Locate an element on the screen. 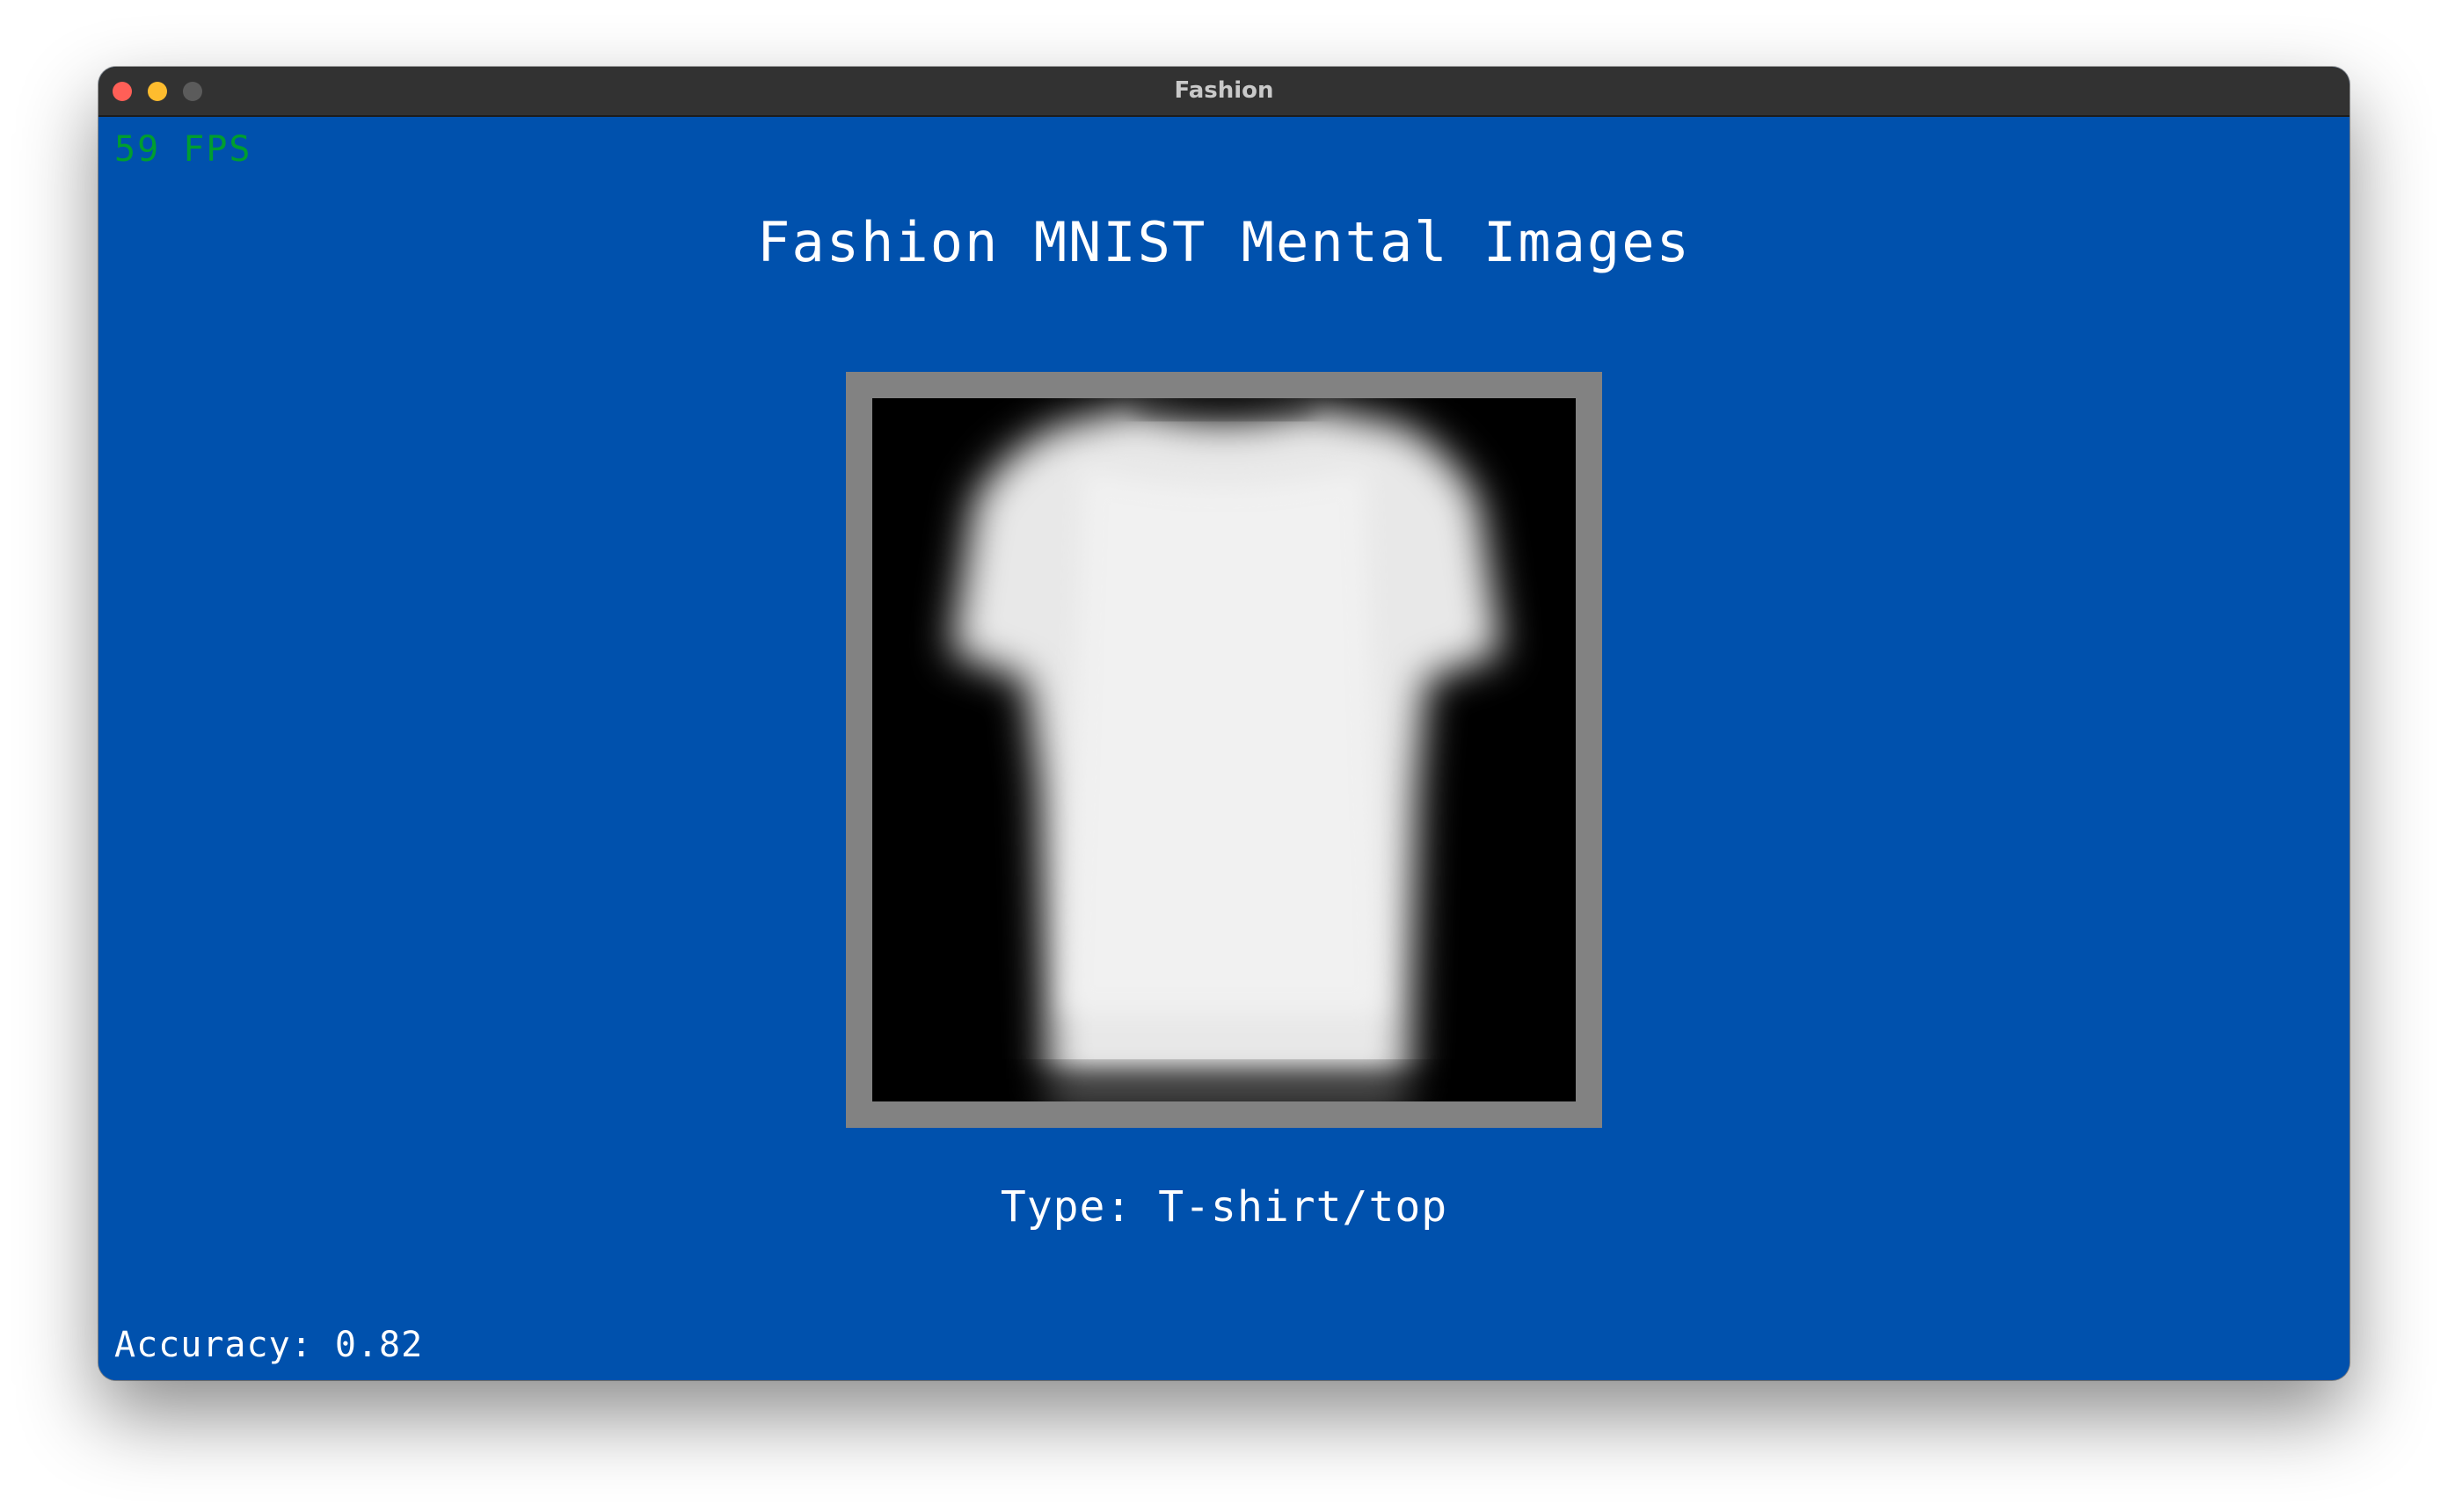  window-title: Fashion is located at coordinates (1224, 91).